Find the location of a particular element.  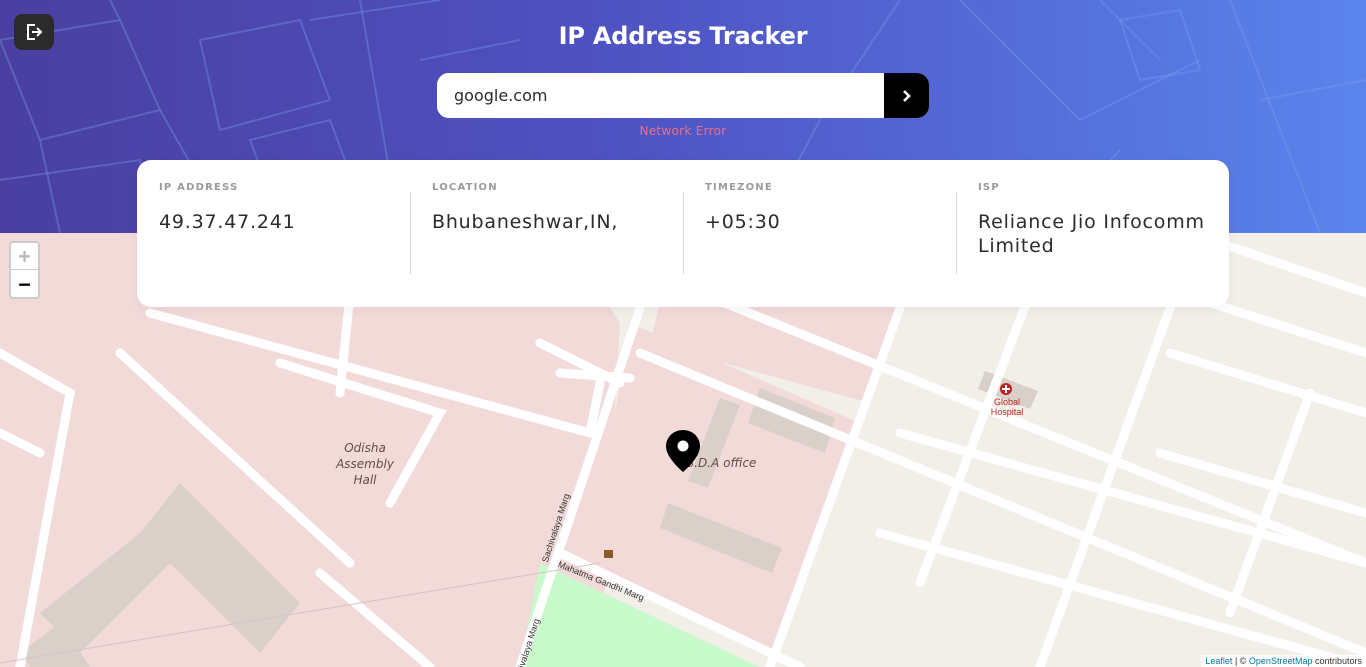

leaflet-link: Leaflet is located at coordinates (1218, 661).